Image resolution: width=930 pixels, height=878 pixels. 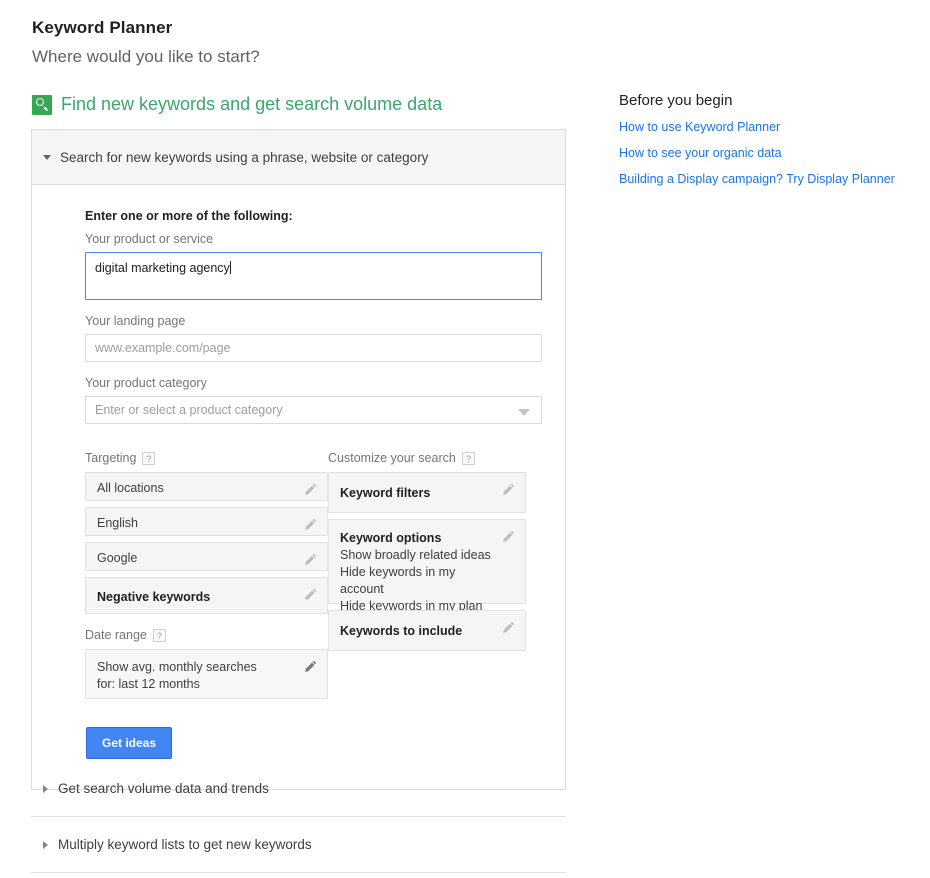 I want to click on targeting-card-label: English, so click(x=117, y=523).